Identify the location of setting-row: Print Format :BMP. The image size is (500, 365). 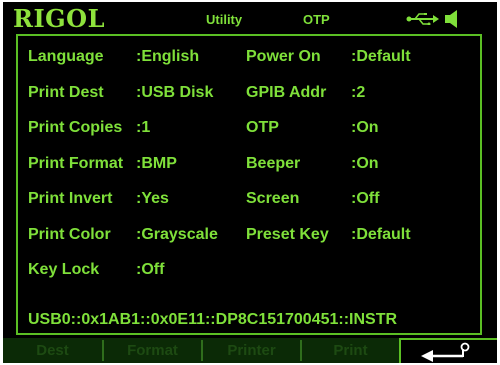
(143, 165).